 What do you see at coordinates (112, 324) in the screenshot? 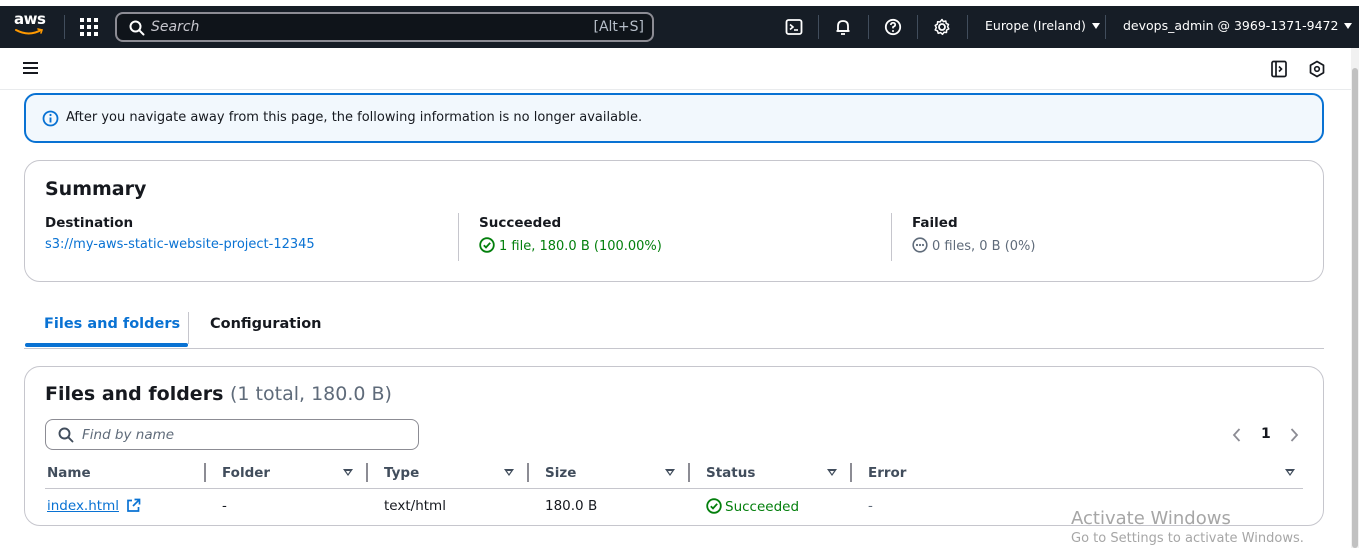
I see `tab-files-and-folders: Files and folders` at bounding box center [112, 324].